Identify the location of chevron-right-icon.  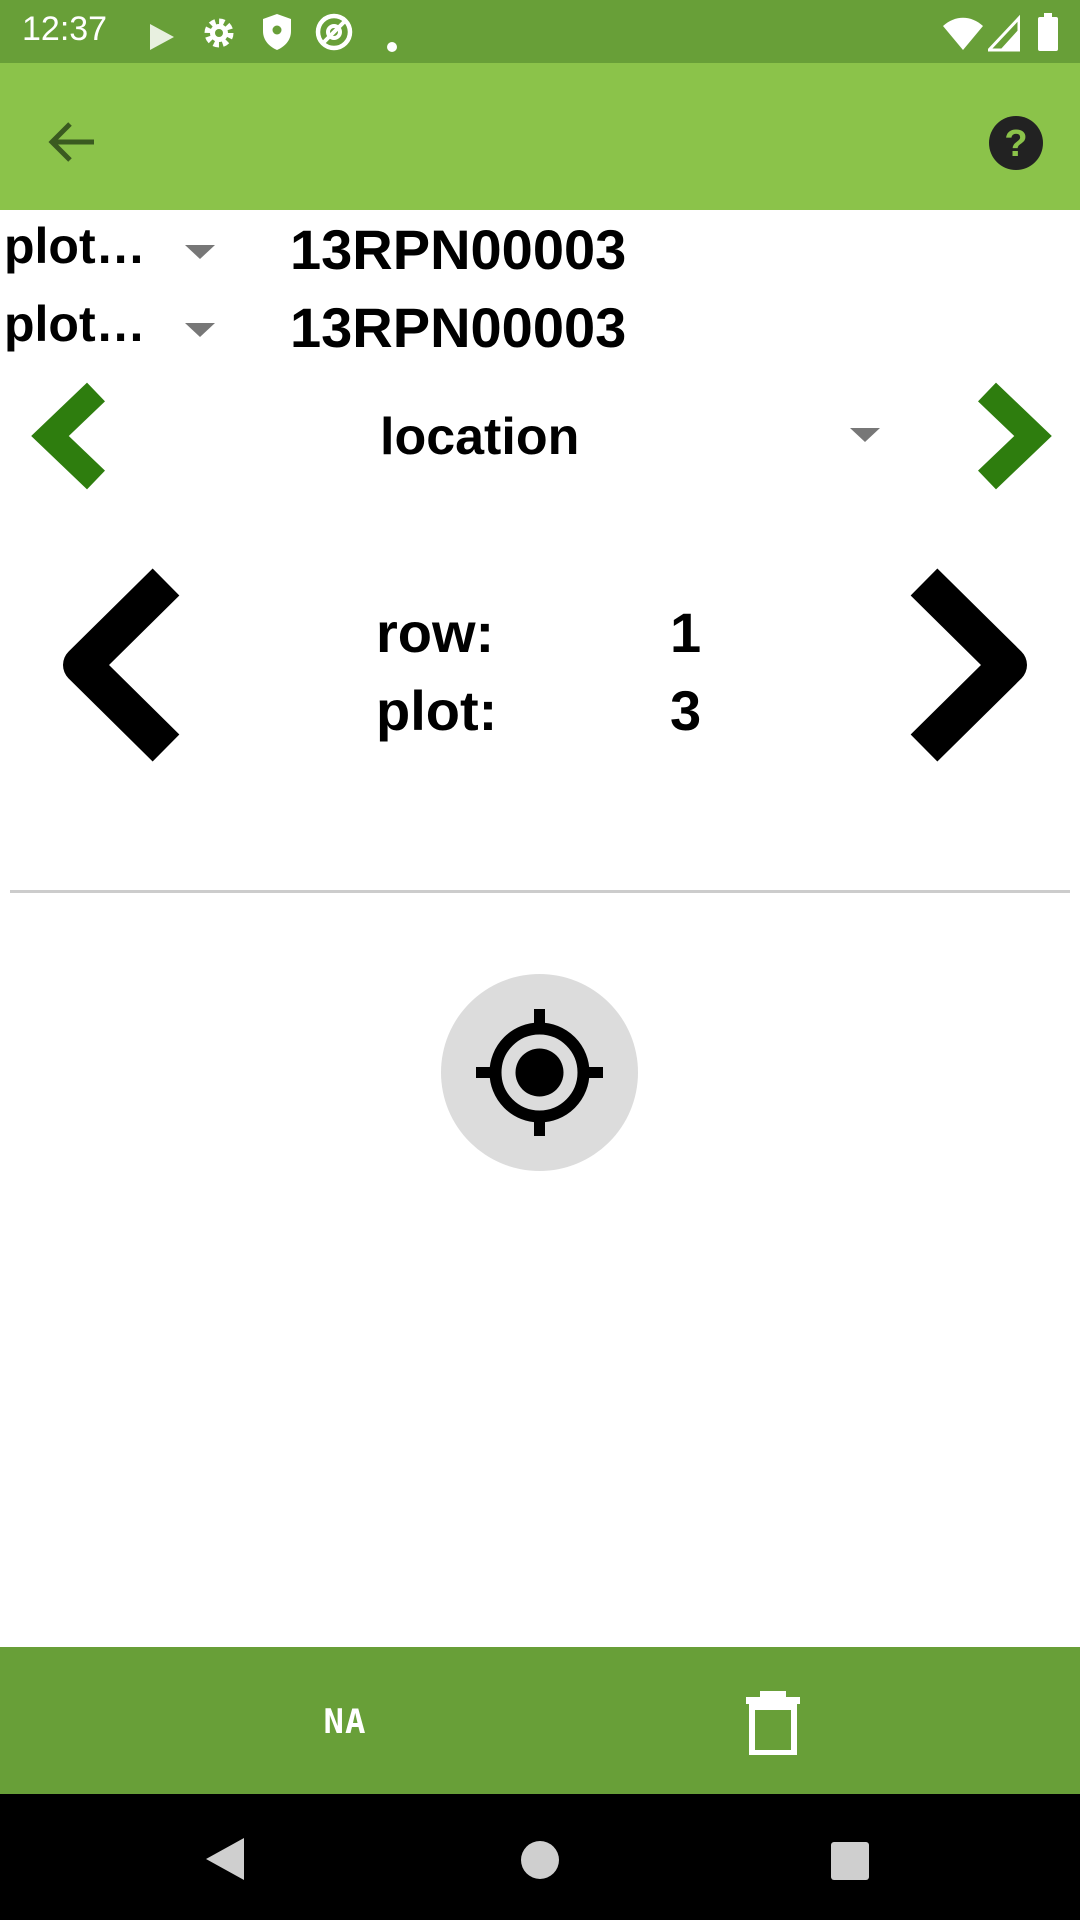
(1020, 436).